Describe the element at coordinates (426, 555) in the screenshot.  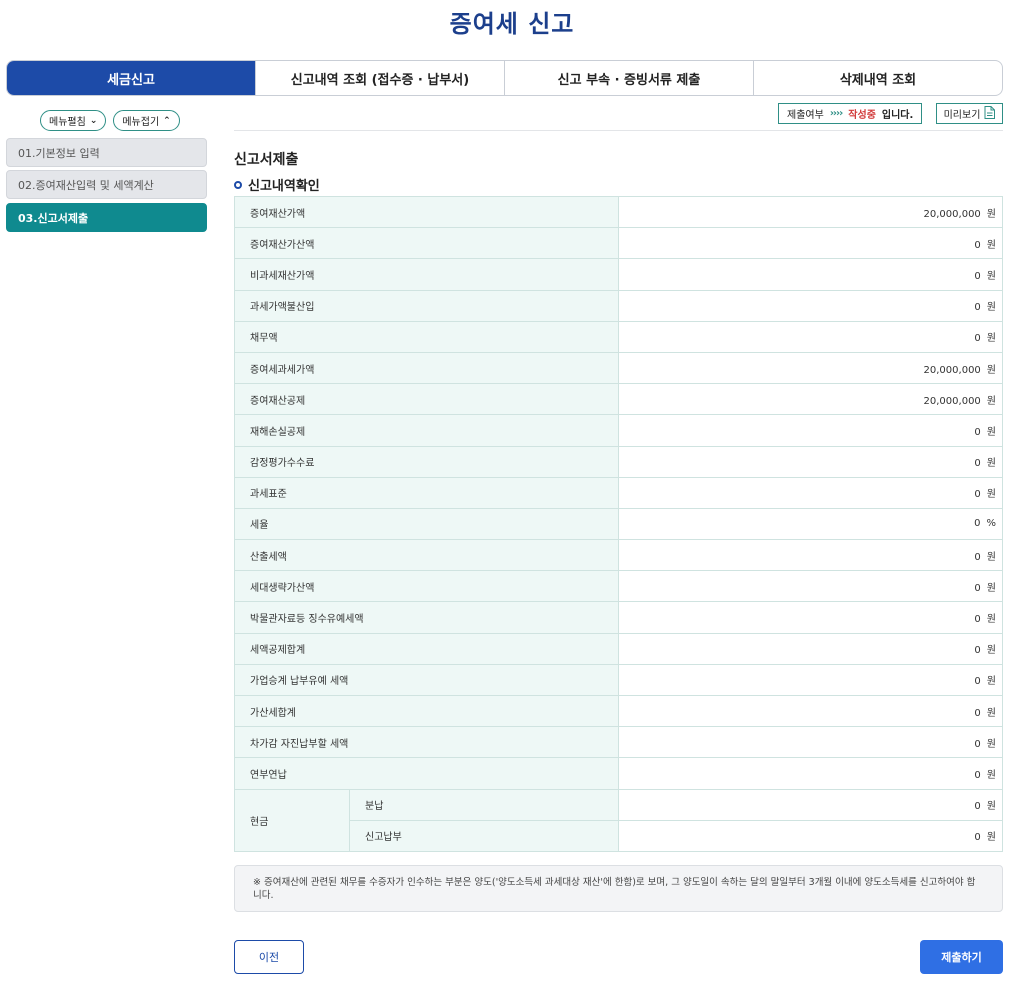
I see `row-label: 산출세액` at that location.